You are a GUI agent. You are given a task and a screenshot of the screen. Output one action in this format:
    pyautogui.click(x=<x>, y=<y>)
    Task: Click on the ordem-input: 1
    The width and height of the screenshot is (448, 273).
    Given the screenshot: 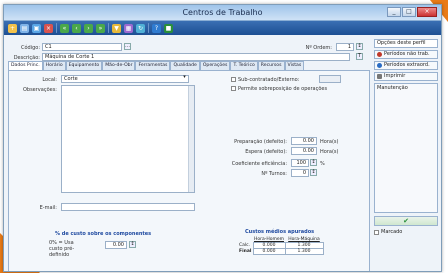 What is the action you would take?
    pyautogui.click(x=345, y=47)
    